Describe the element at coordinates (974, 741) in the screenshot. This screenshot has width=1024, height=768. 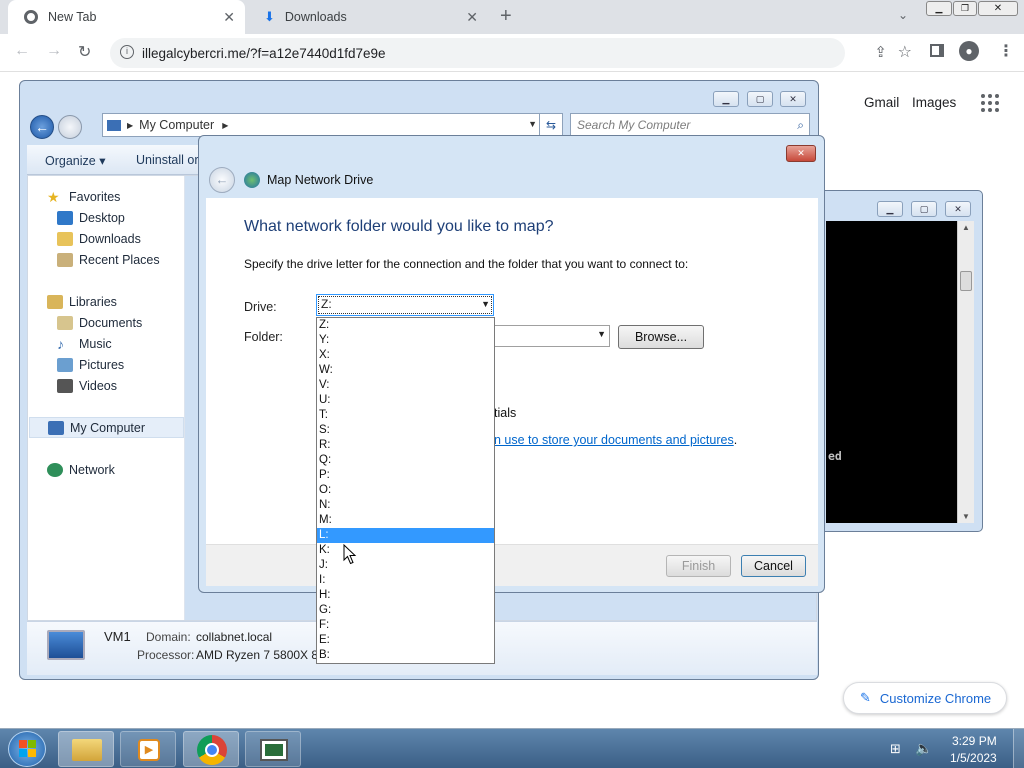
I see `clock-time: 3:29 PM` at that location.